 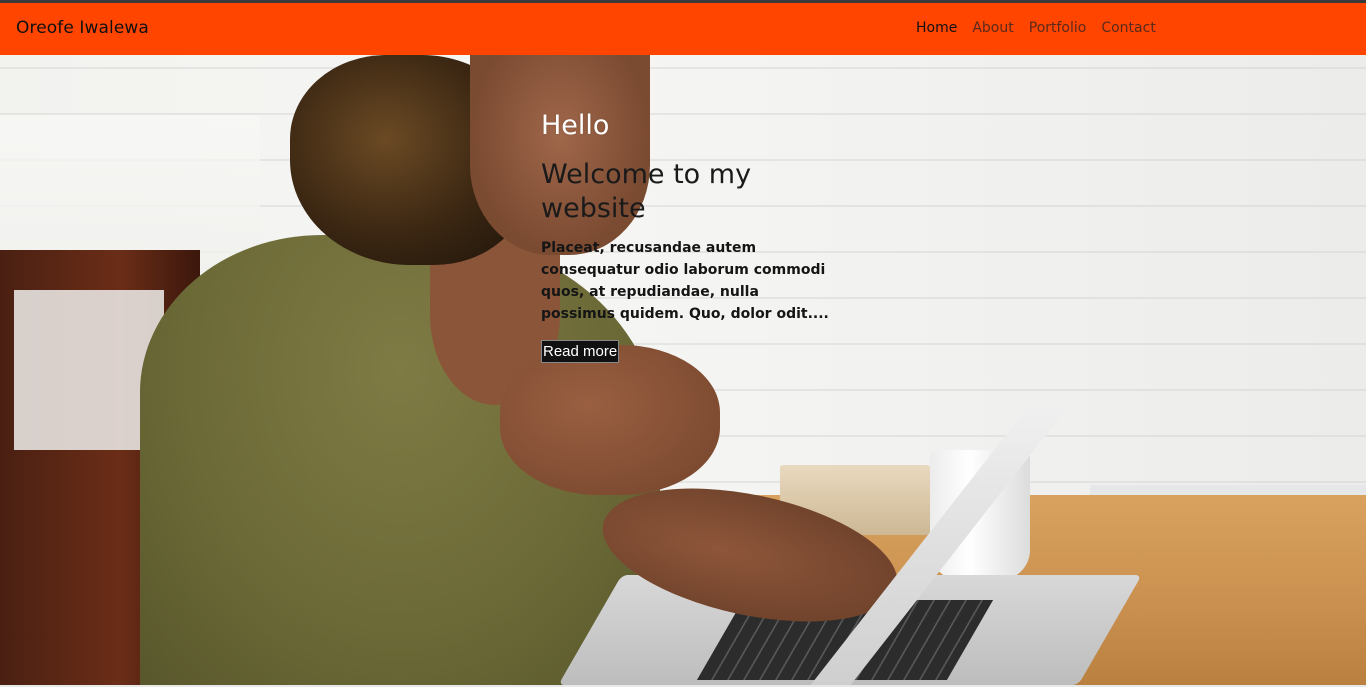 I want to click on hero-background-person-arm, so click(x=610, y=420).